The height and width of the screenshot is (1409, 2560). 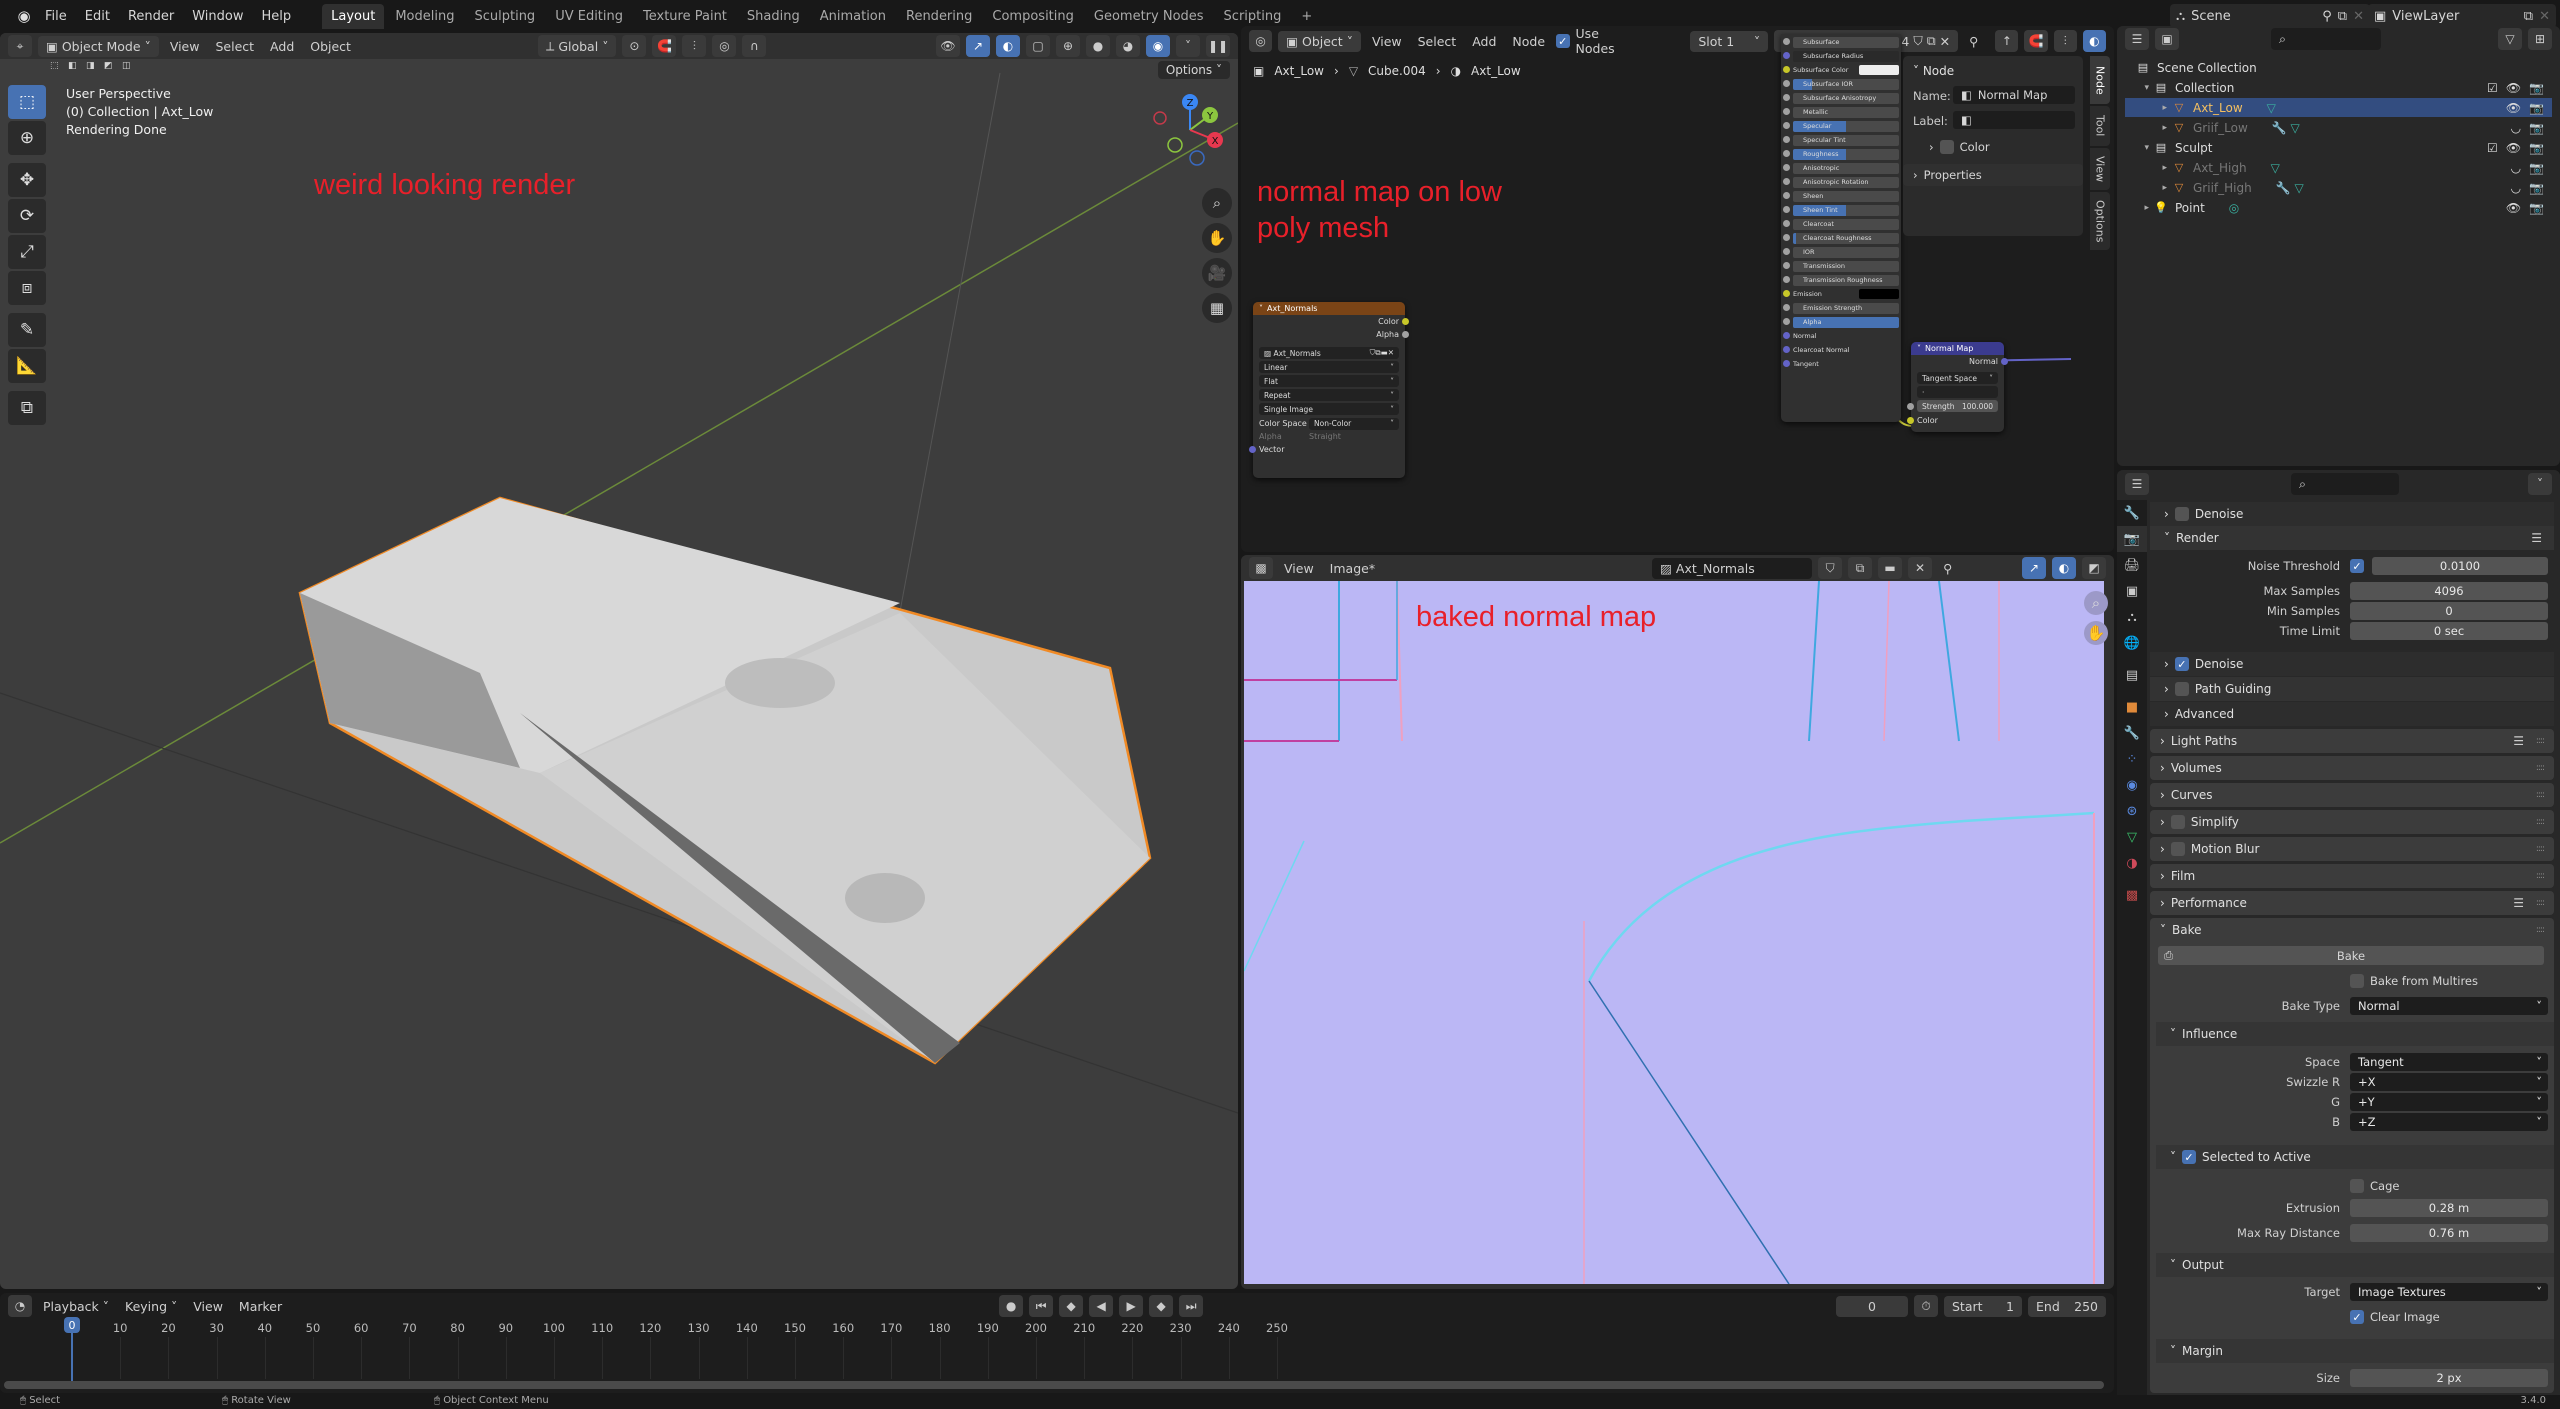 I want to click on tab-geometry-nodes: Geometry Nodes, so click(x=1149, y=16).